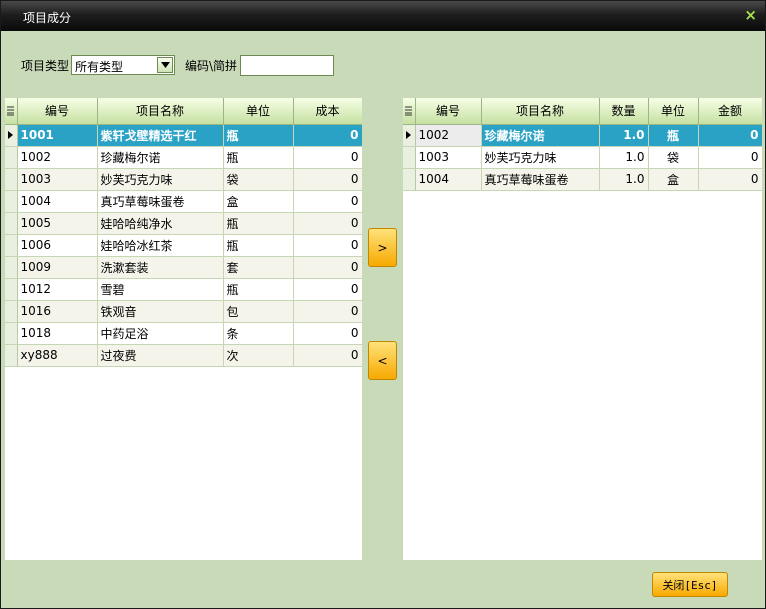  Describe the element at coordinates (57, 355) in the screenshot. I see `cell-code: xy888` at that location.